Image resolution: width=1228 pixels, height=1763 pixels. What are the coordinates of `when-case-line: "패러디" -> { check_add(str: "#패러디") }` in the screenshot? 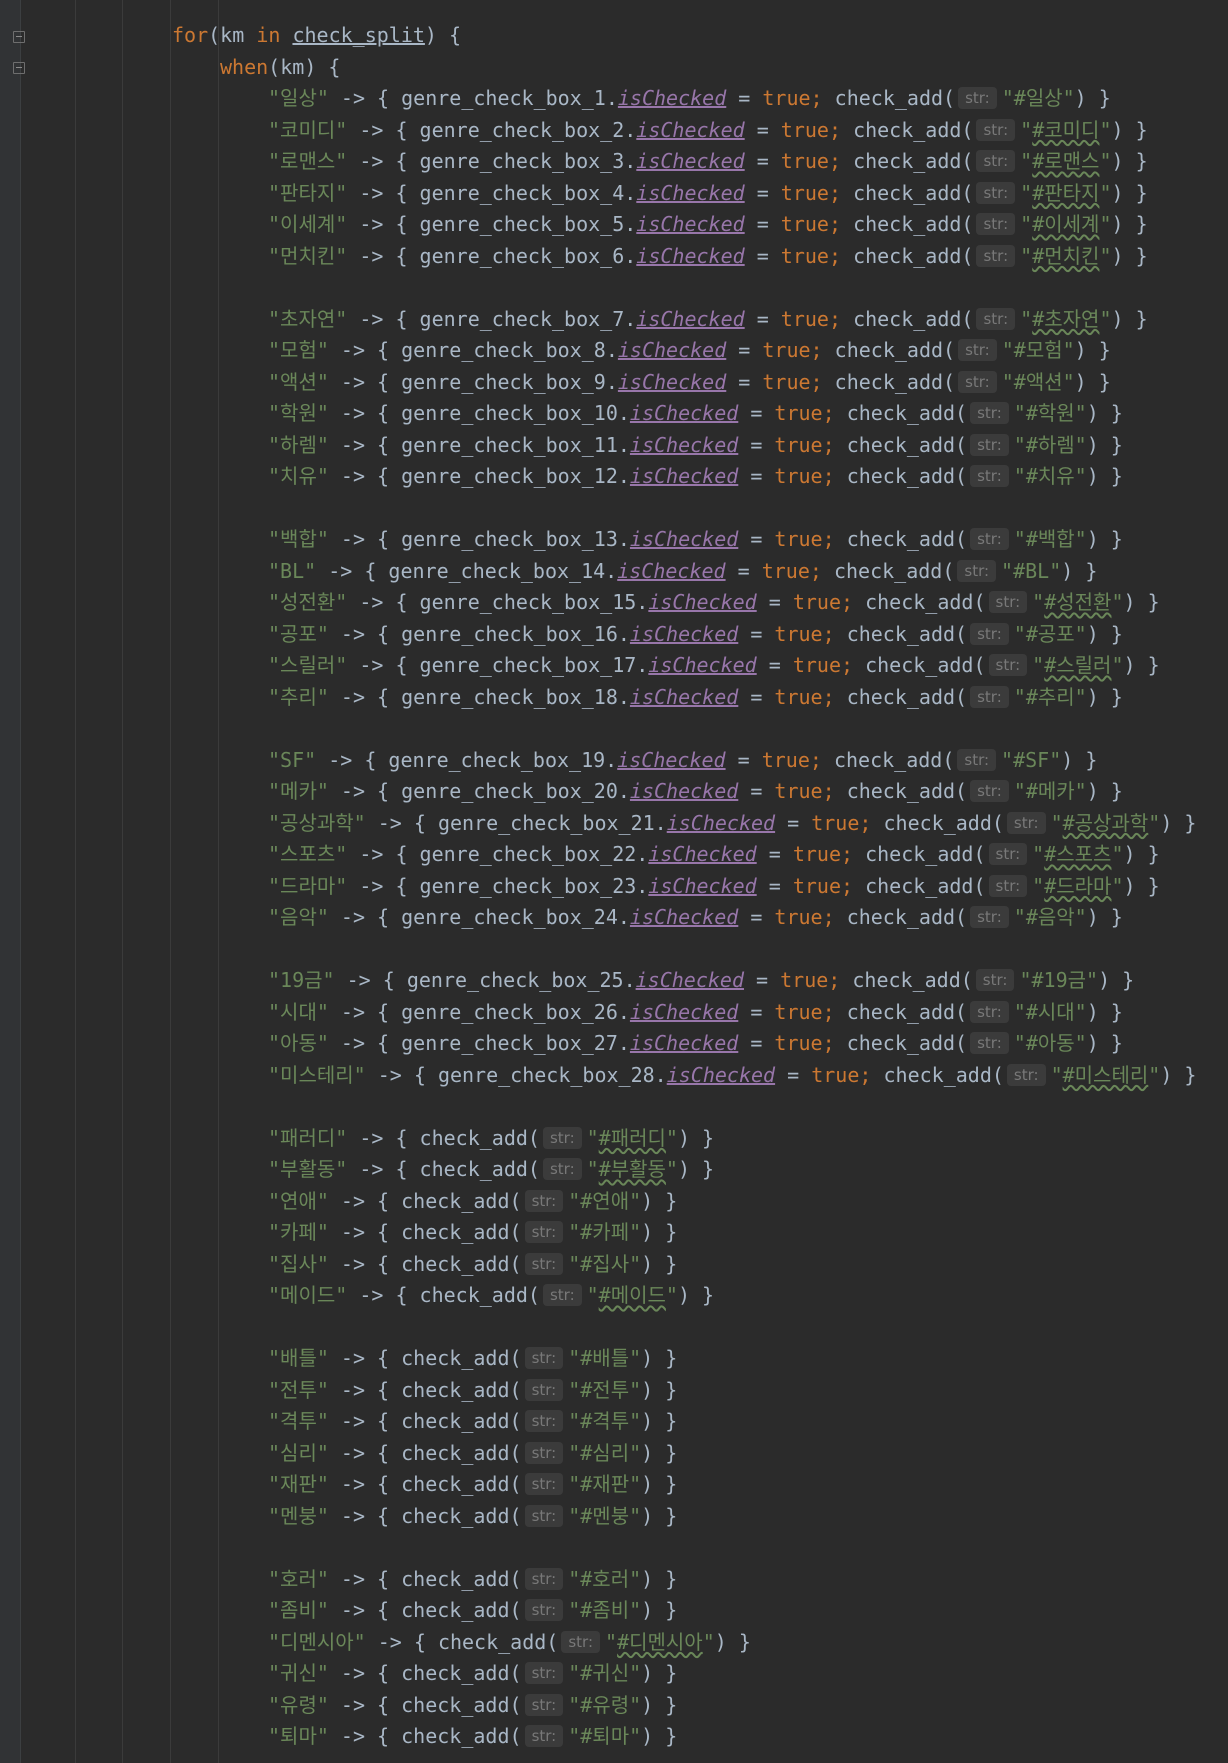 It's located at (491, 1137).